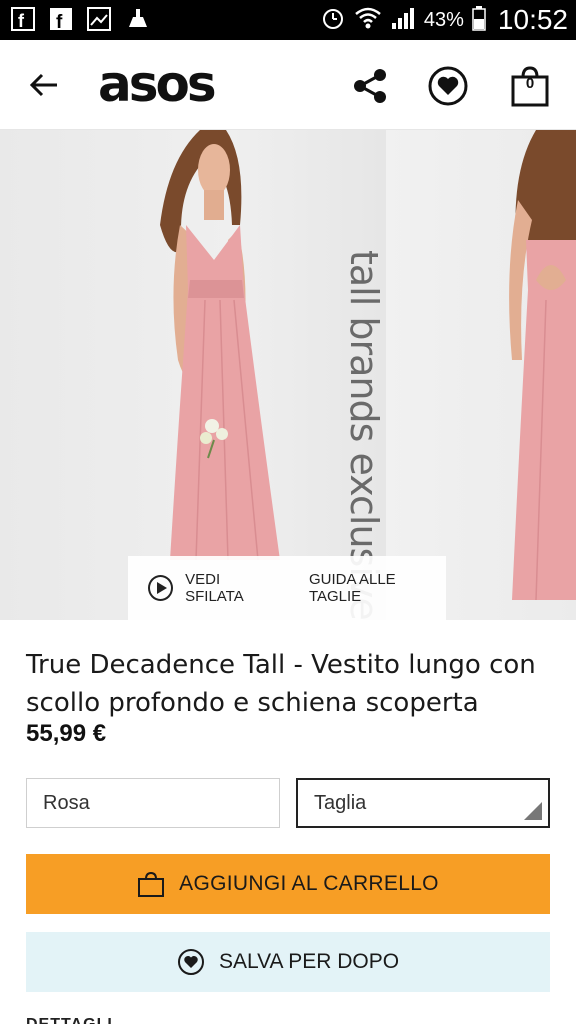 The width and height of the screenshot is (576, 1024). What do you see at coordinates (542, 365) in the screenshot?
I see `dress-back-image` at bounding box center [542, 365].